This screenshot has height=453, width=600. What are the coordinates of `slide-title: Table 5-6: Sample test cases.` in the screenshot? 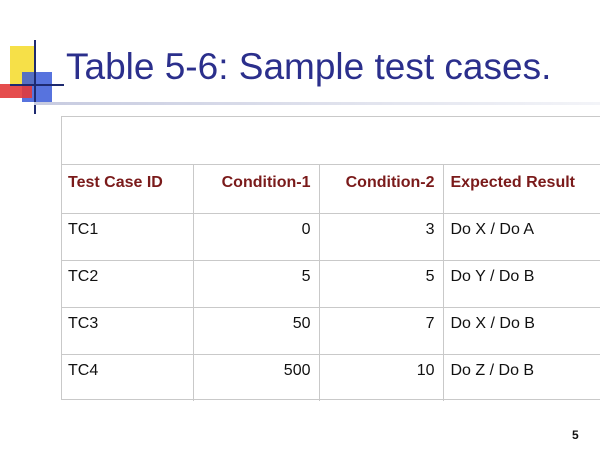 It's located at (309, 66).